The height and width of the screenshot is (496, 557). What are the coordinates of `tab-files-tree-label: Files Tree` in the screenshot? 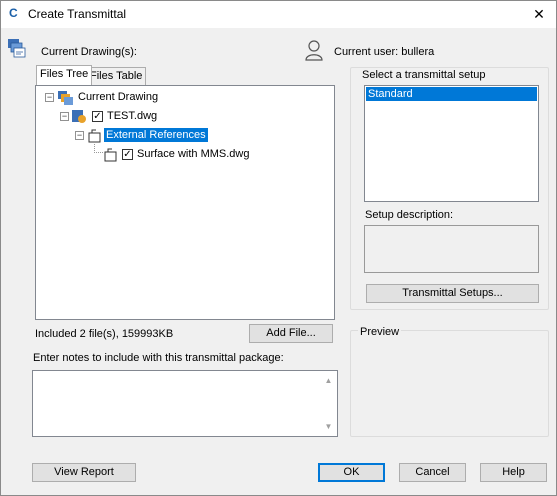 It's located at (64, 74).